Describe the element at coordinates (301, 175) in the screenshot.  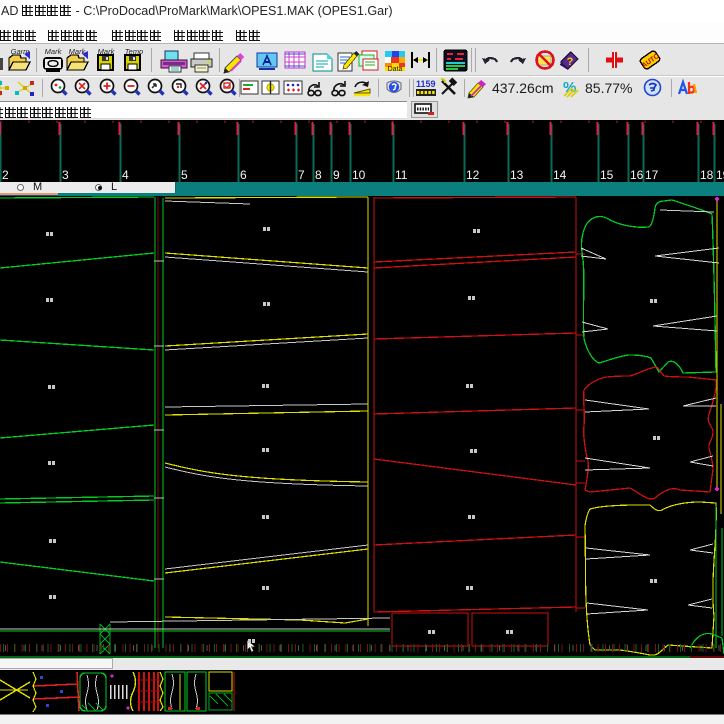
I see `svg-text: 7` at that location.